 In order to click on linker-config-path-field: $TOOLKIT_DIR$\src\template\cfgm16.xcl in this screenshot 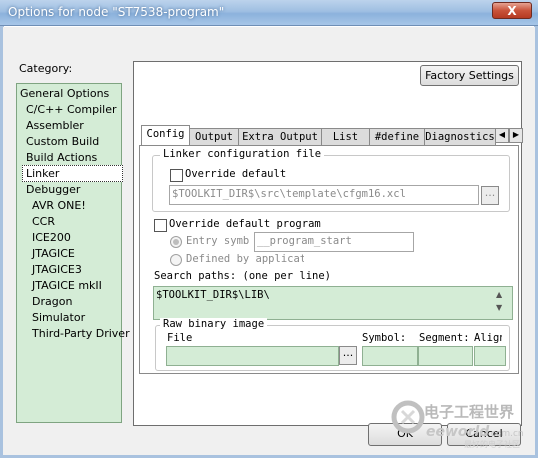, I will do `click(324, 195)`.